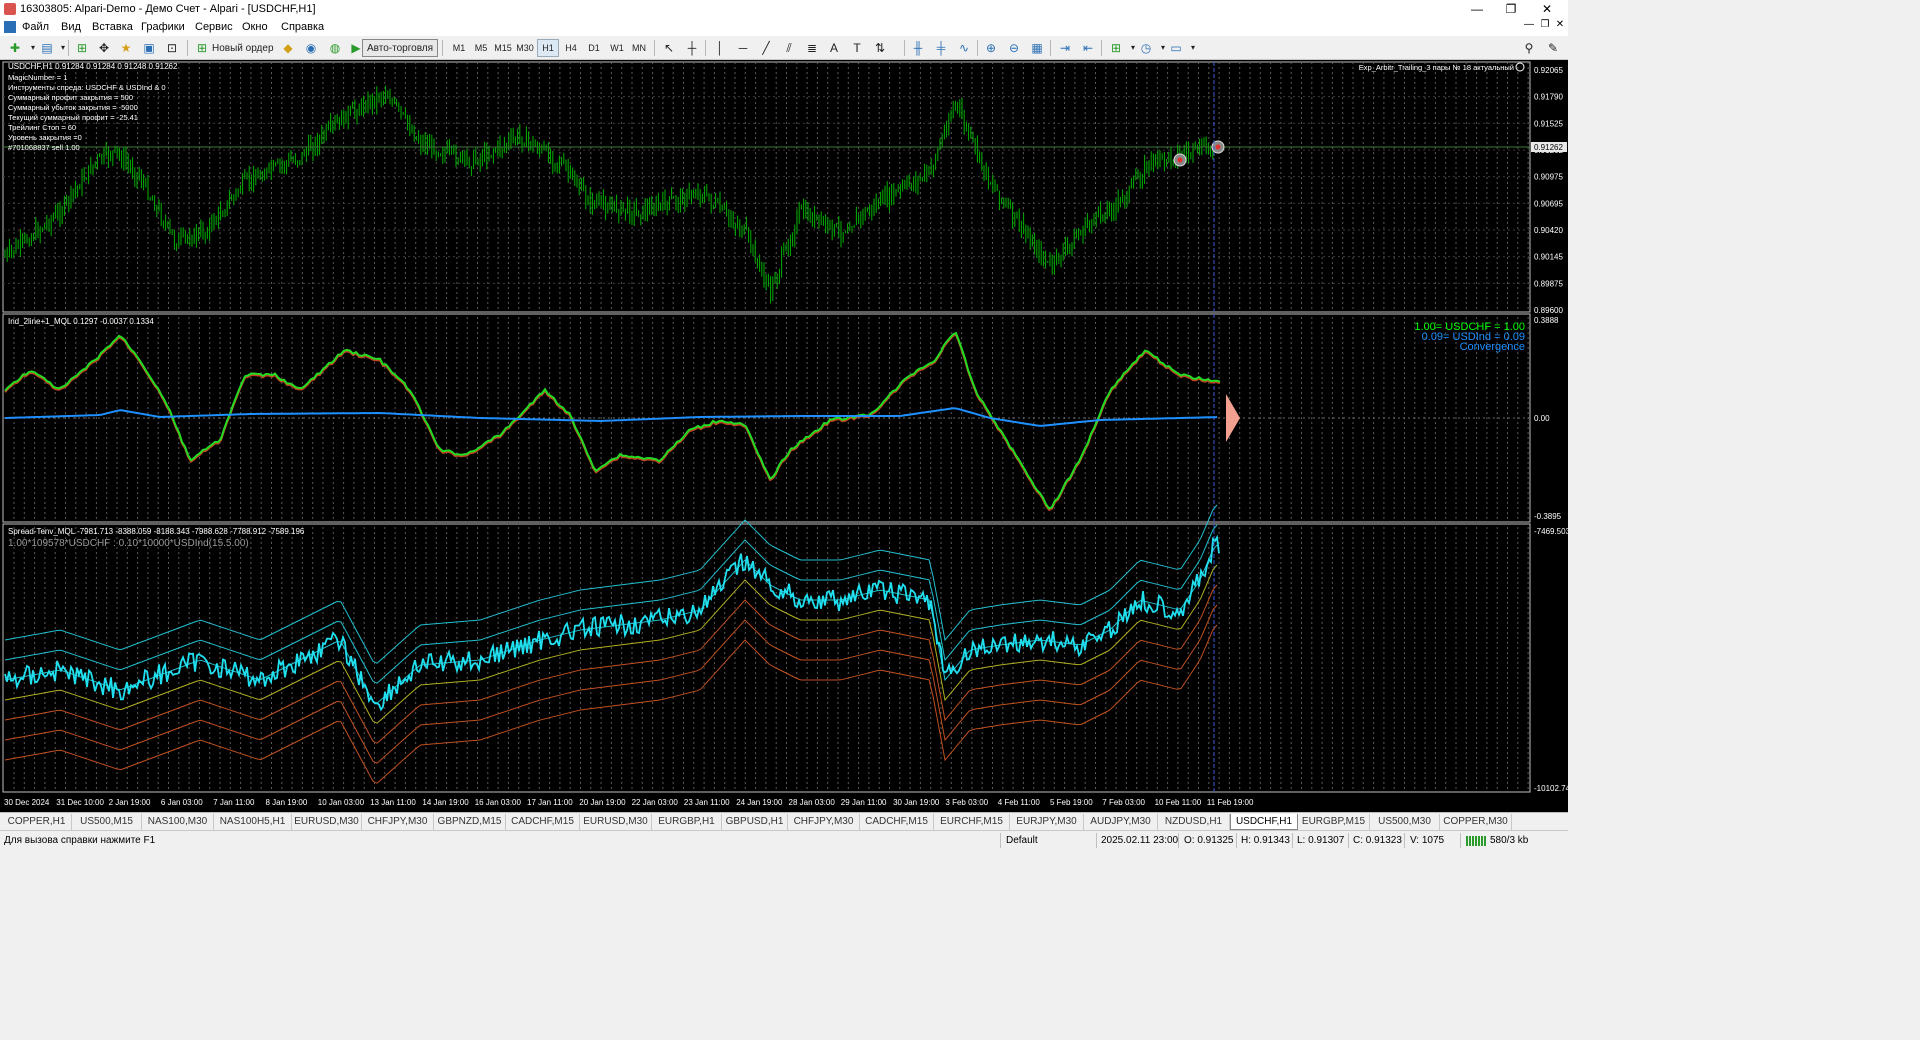 The image size is (1920, 1040). What do you see at coordinates (1047, 822) in the screenshot?
I see `chart-tab: EURJPY,M30` at bounding box center [1047, 822].